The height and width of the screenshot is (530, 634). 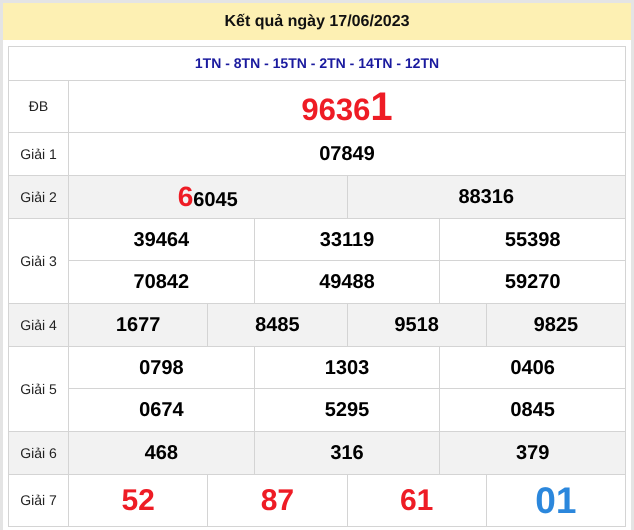 I want to click on prize-number: 5295, so click(x=347, y=410).